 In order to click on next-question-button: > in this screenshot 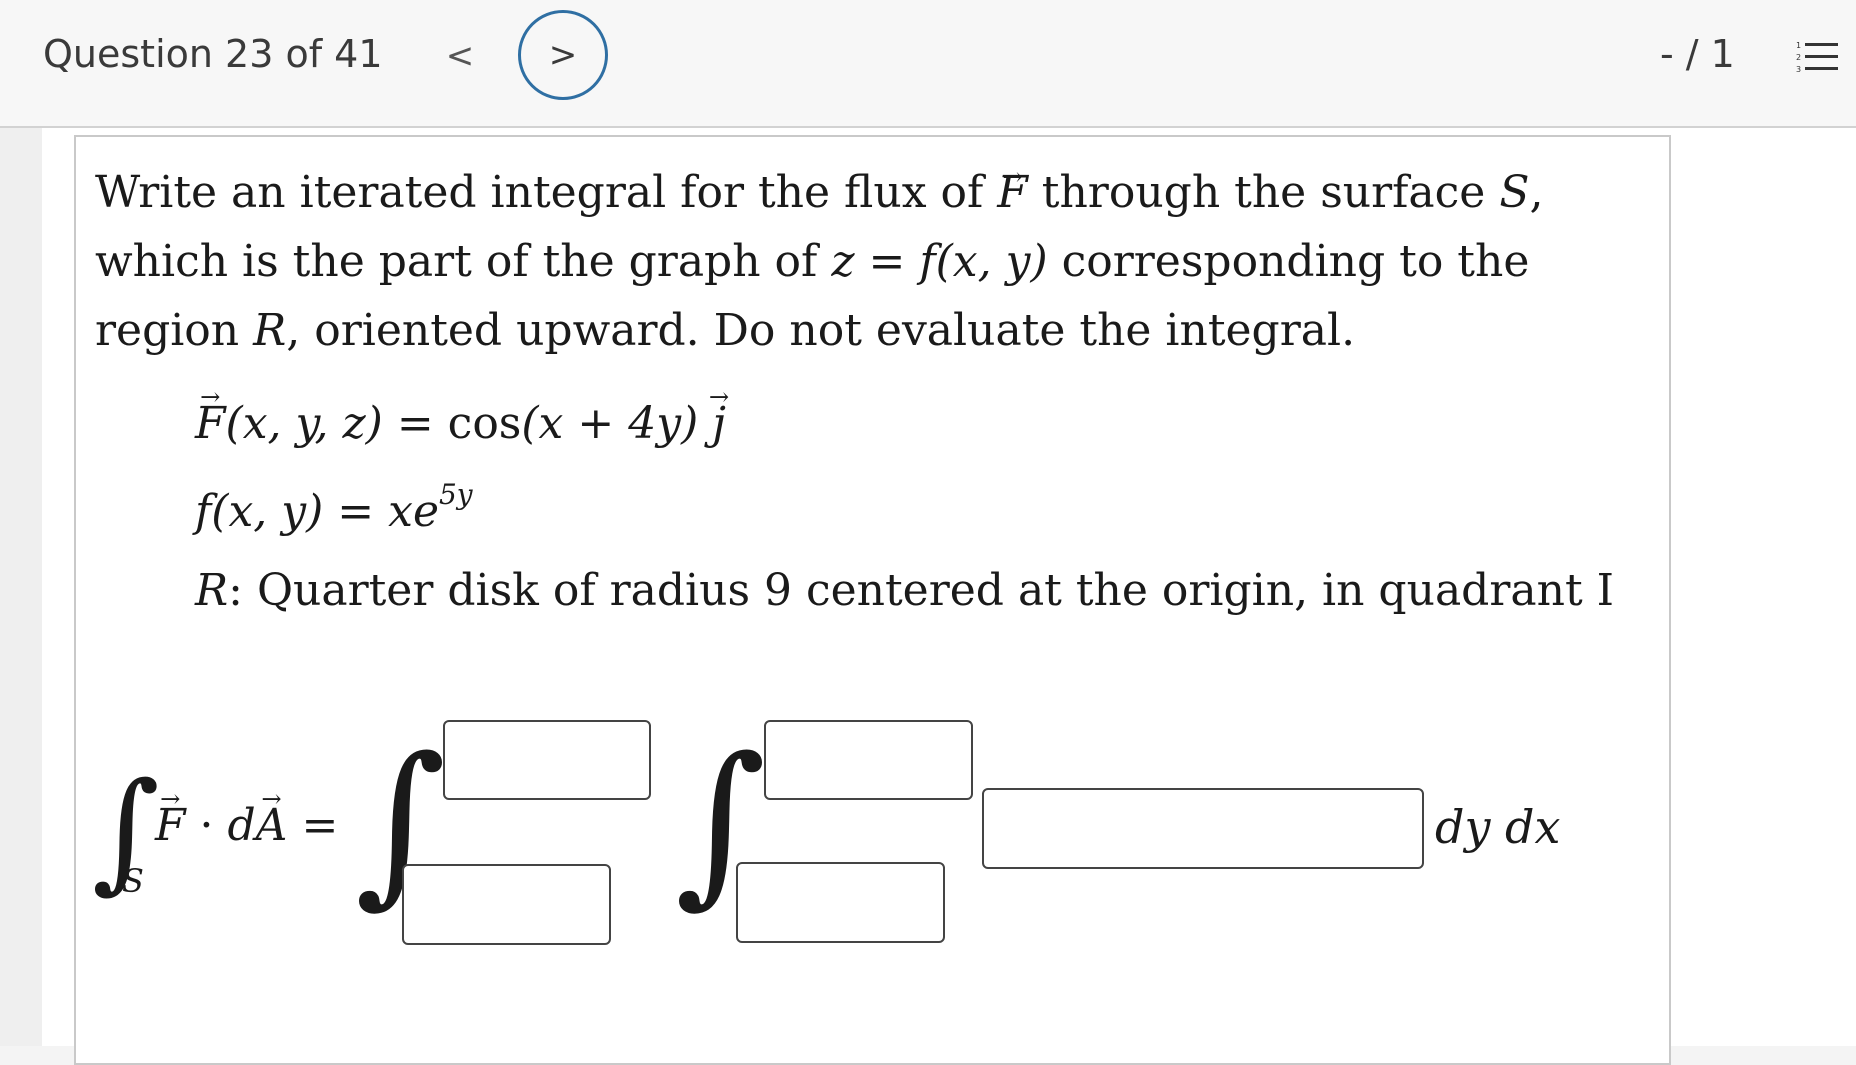, I will do `click(563, 55)`.